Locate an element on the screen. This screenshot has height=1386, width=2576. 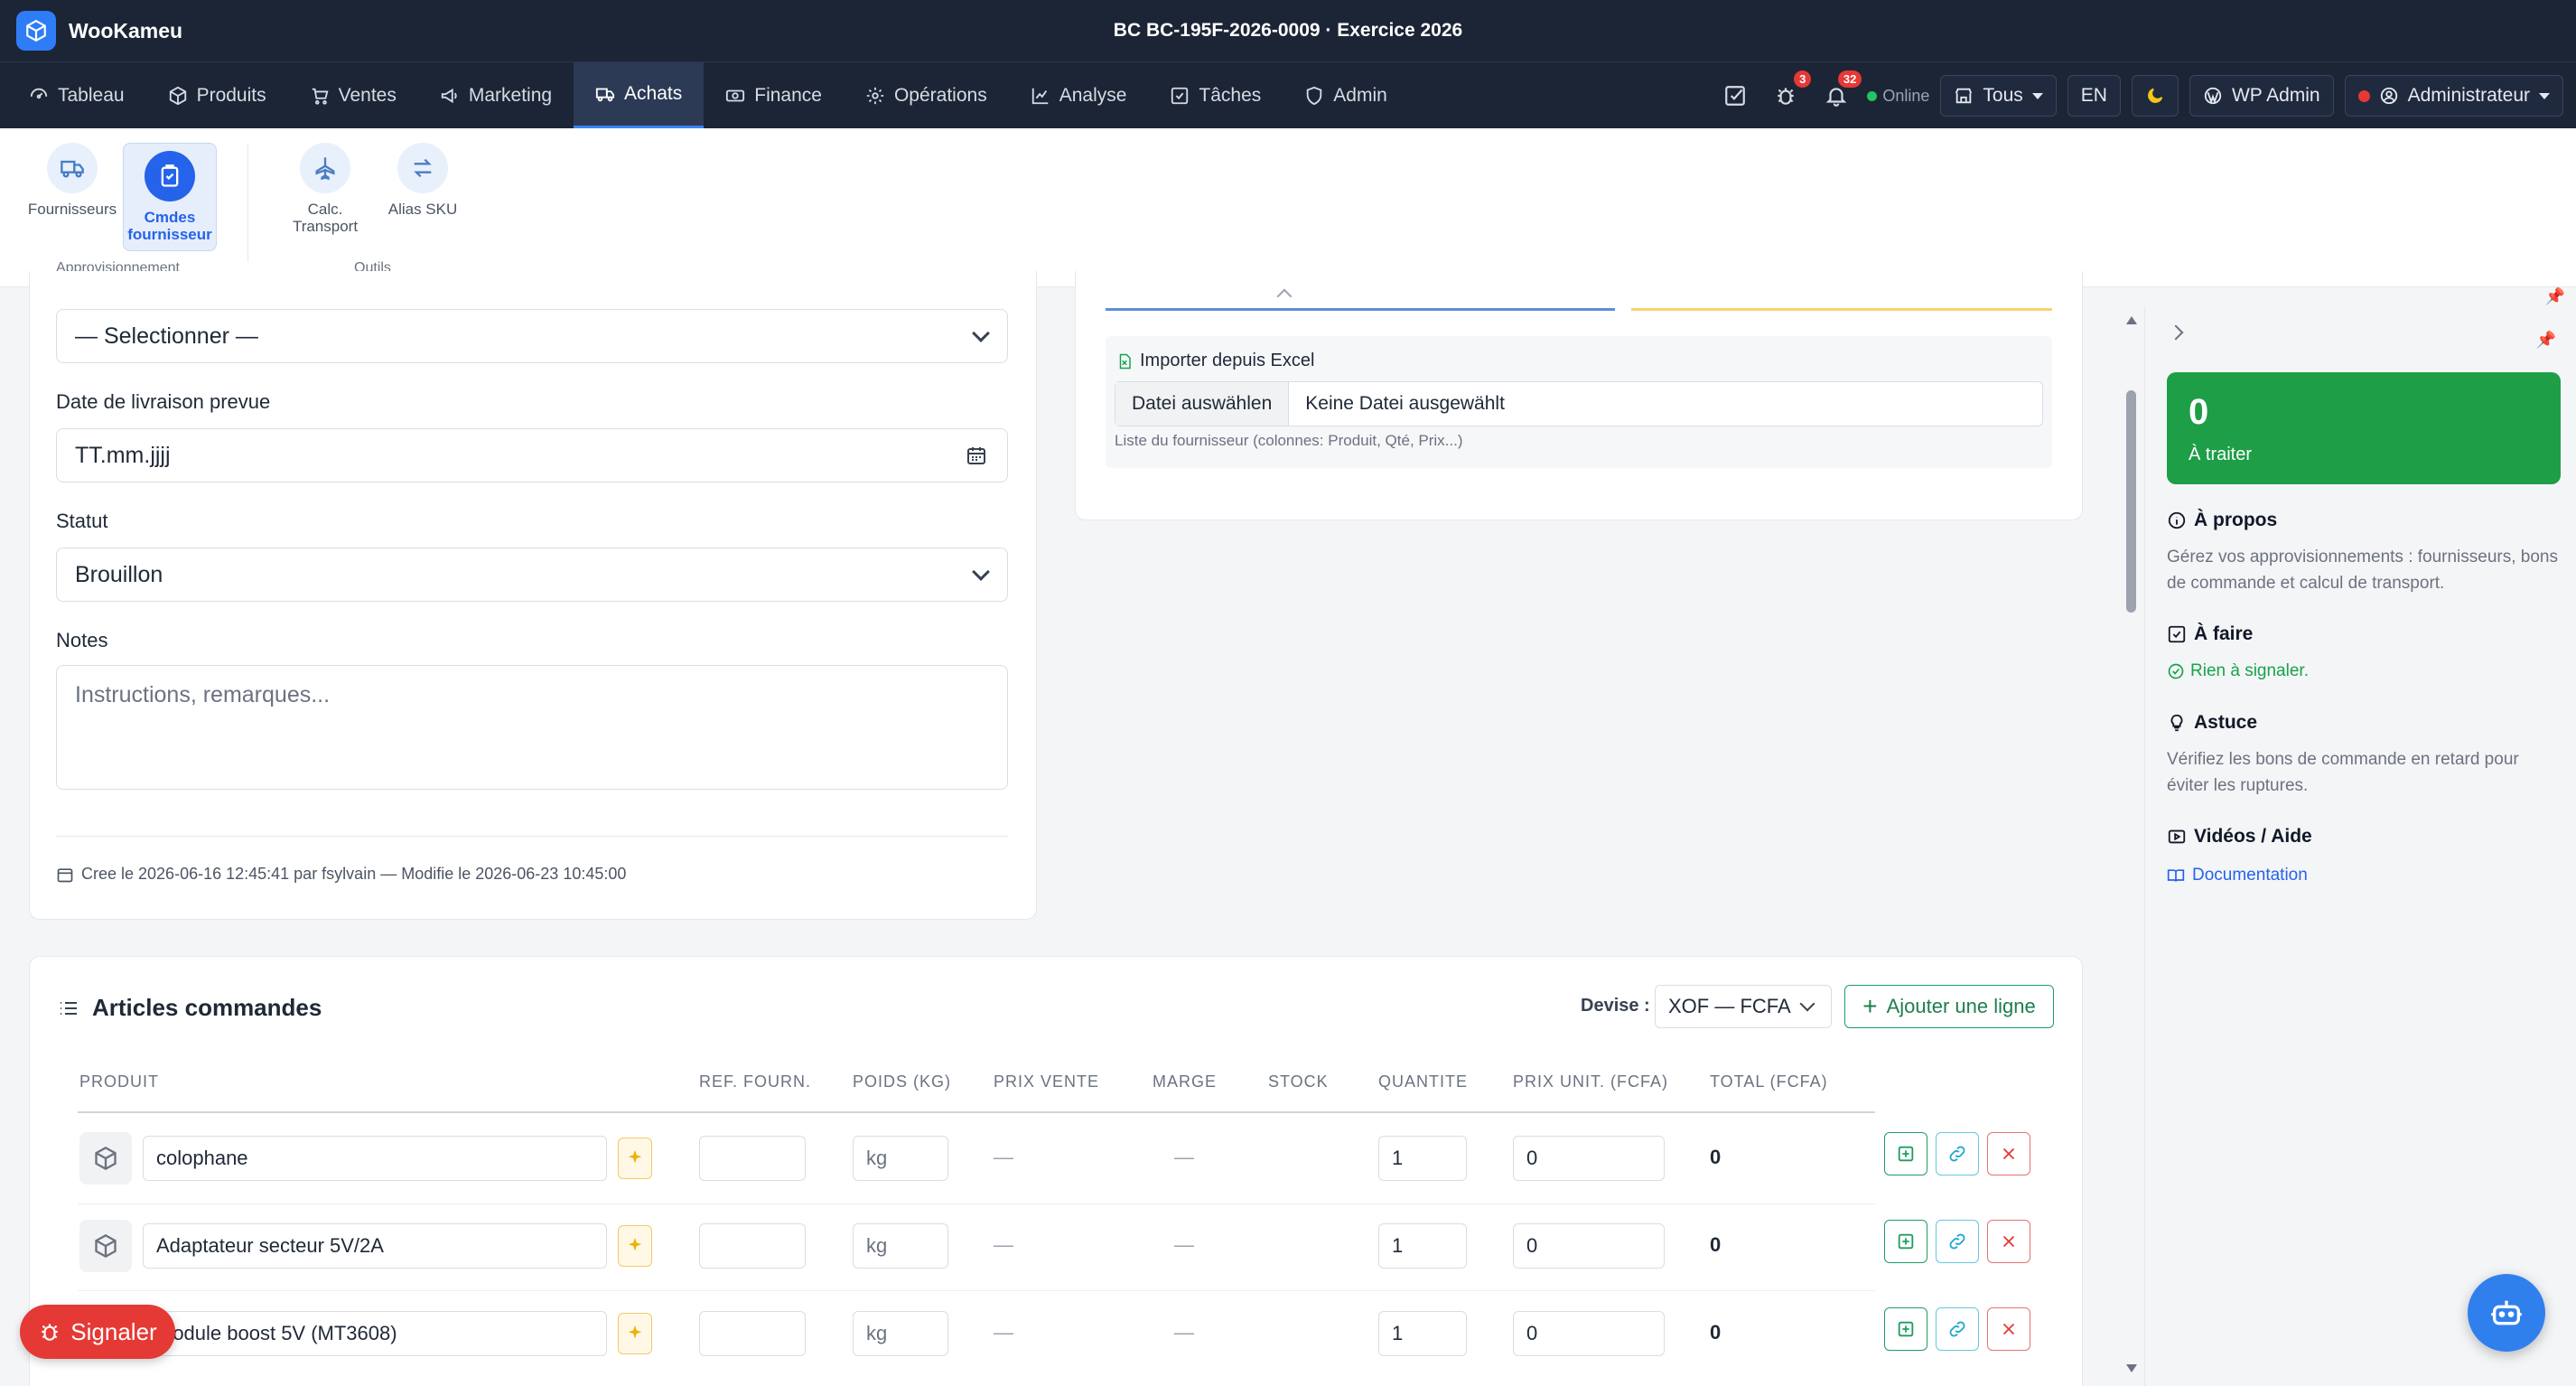
ribbon-label: Cmdes fournisseur is located at coordinates (169, 226).